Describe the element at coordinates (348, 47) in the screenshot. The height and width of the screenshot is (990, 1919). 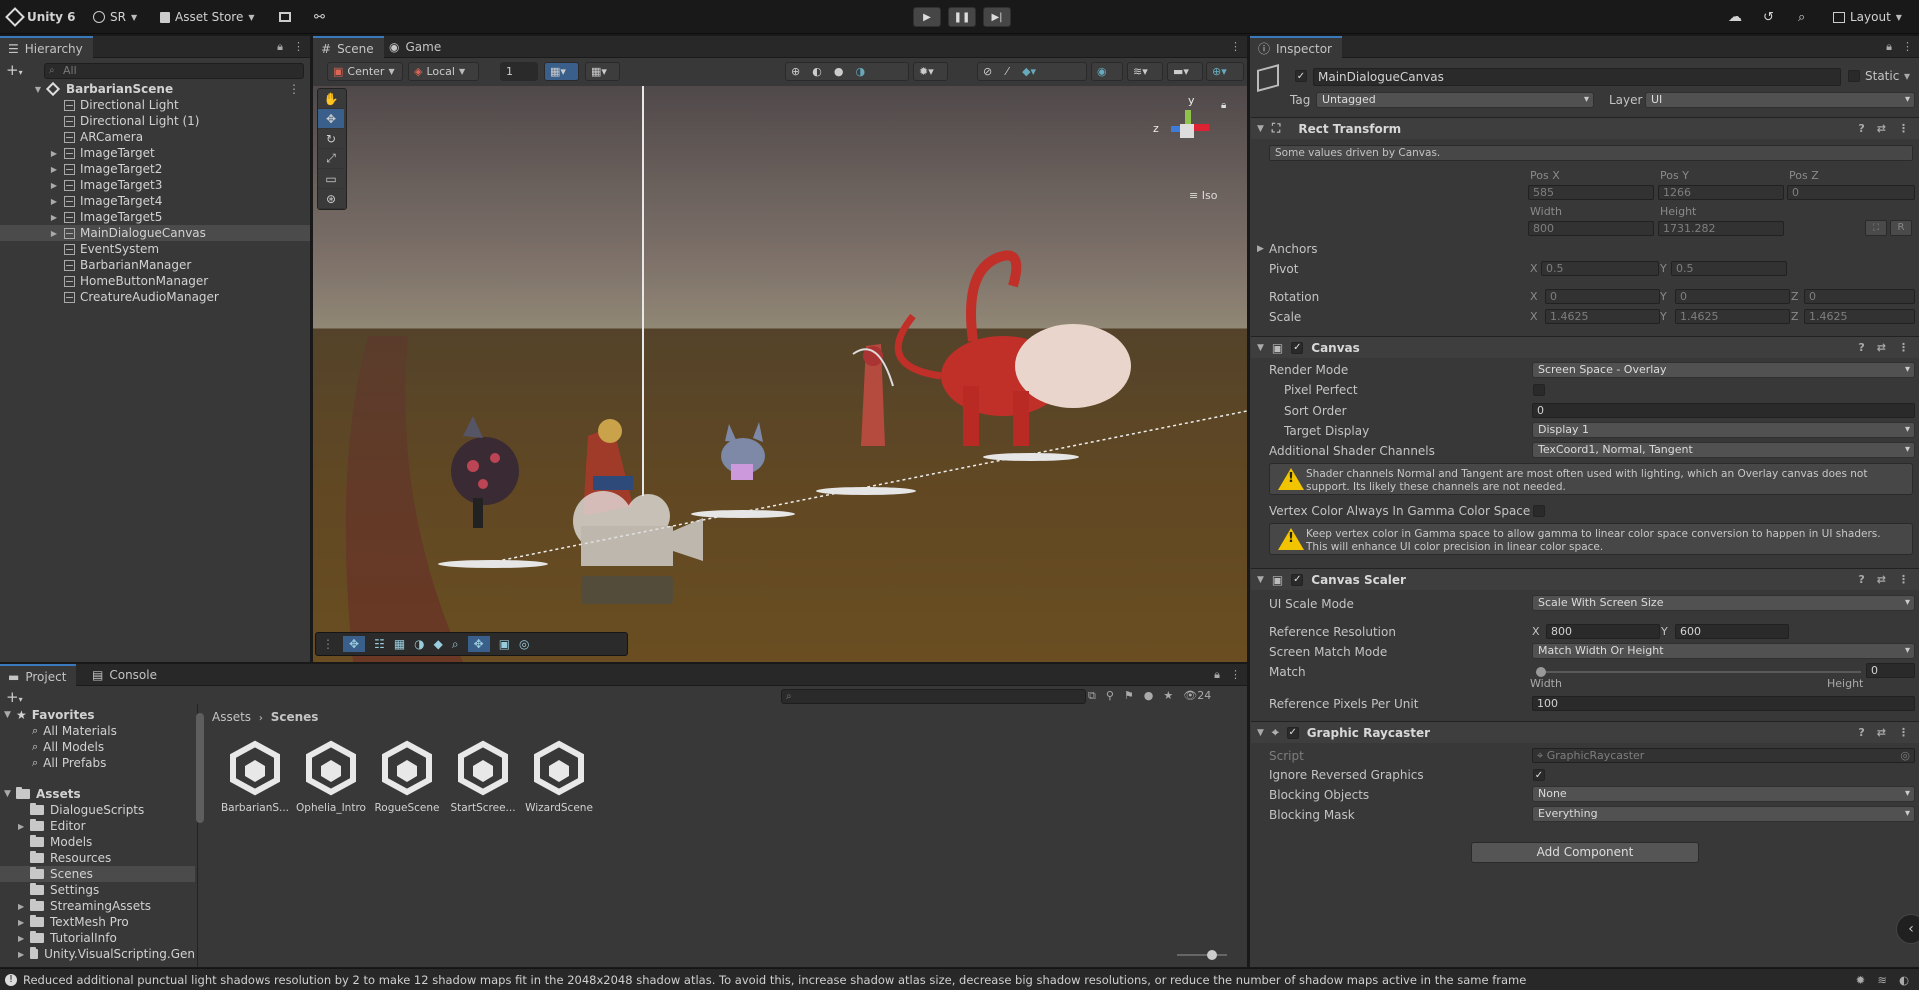
I see `tab-scene: # Scene` at that location.